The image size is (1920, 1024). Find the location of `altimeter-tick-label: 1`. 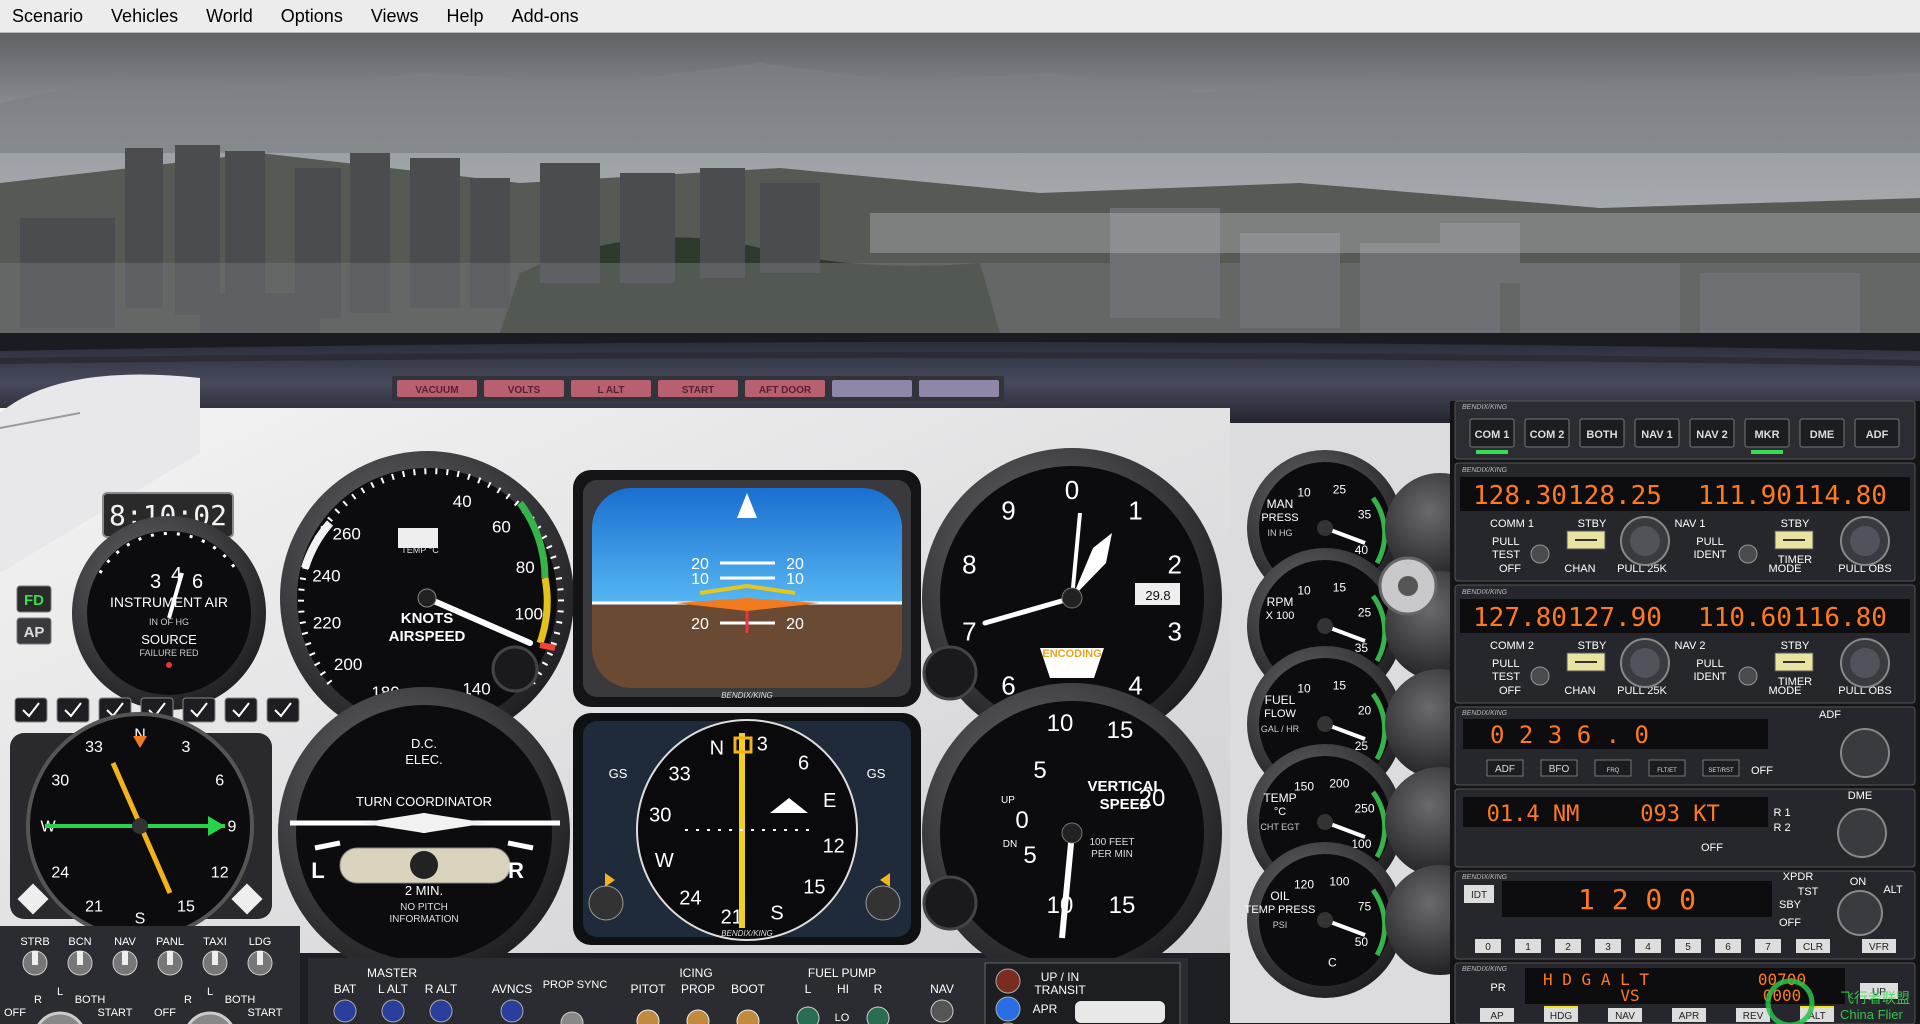

altimeter-tick-label: 1 is located at coordinates (1135, 511).